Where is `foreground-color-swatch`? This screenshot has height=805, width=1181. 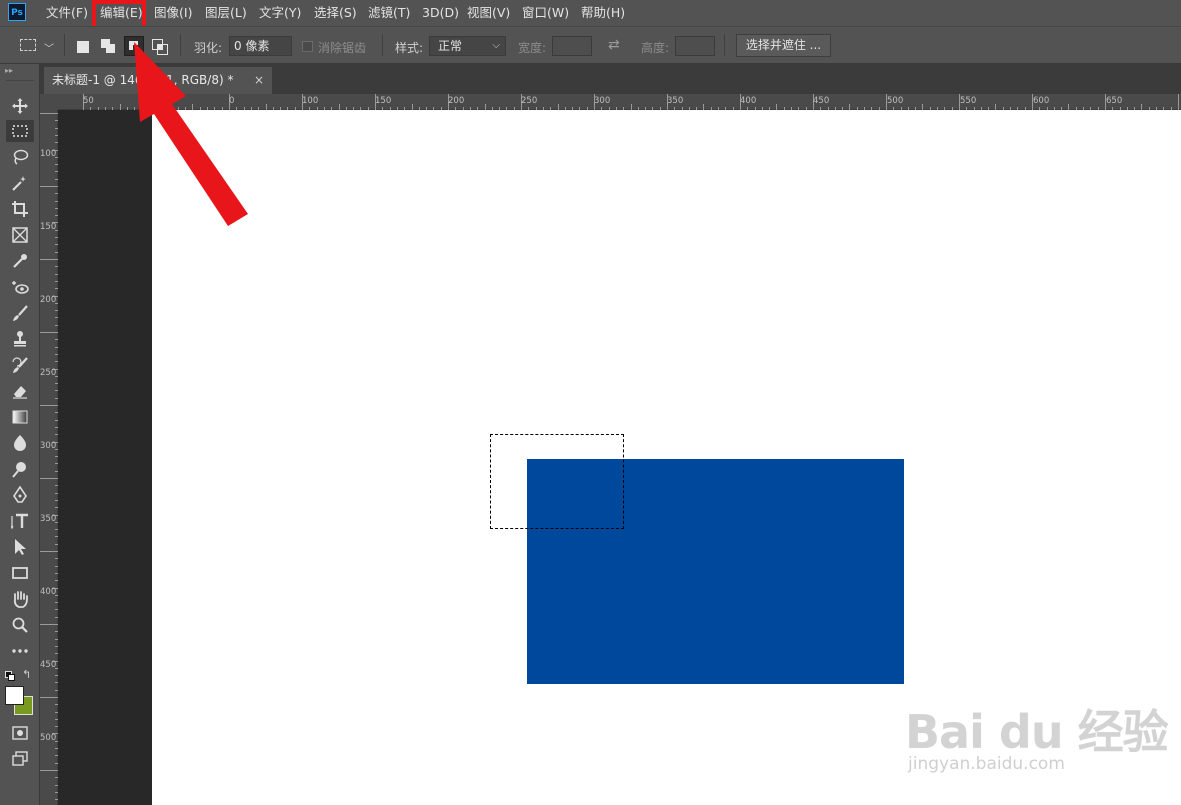
foreground-color-swatch is located at coordinates (14, 695).